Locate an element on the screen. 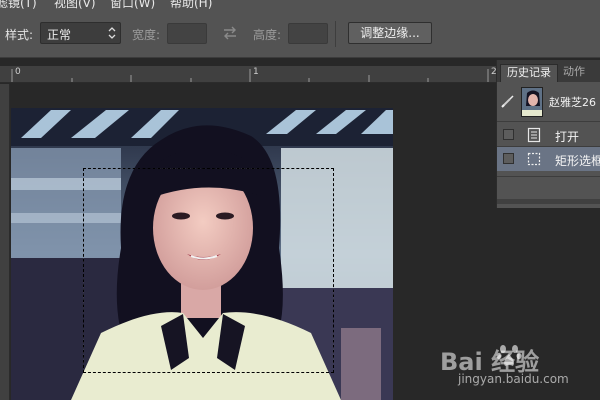 This screenshot has height=400, width=600. baidu-jingyan-watermark: Bai 经验 jingyan.baidu.com is located at coordinates (515, 360).